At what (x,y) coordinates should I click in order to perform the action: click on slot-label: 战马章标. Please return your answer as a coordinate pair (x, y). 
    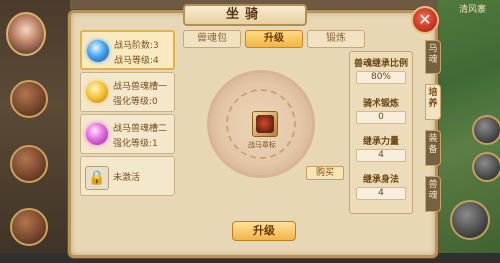
    Looking at the image, I should click on (262, 145).